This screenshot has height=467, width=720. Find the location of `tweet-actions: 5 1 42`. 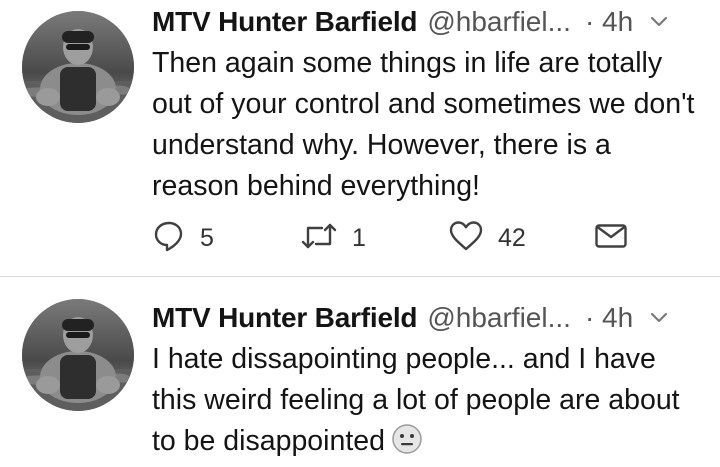

tweet-actions: 5 1 42 is located at coordinates (402, 238).